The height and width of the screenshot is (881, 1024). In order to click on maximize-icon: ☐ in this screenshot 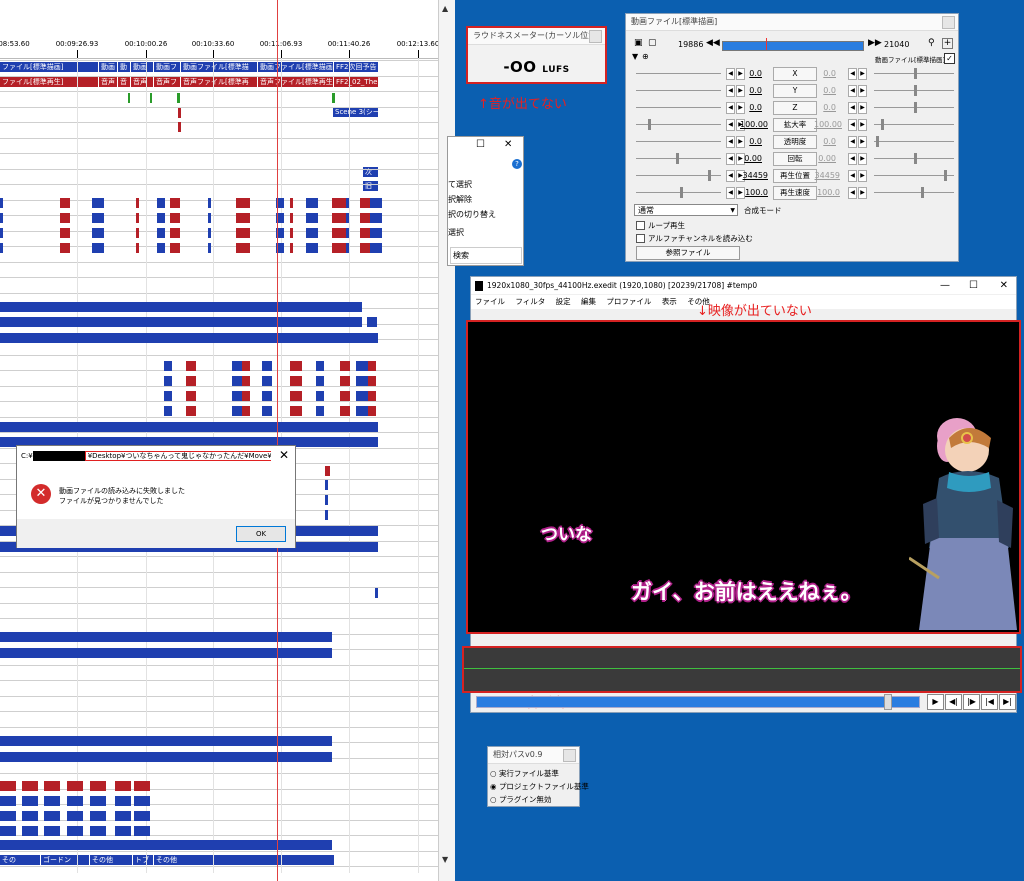, I will do `click(973, 285)`.